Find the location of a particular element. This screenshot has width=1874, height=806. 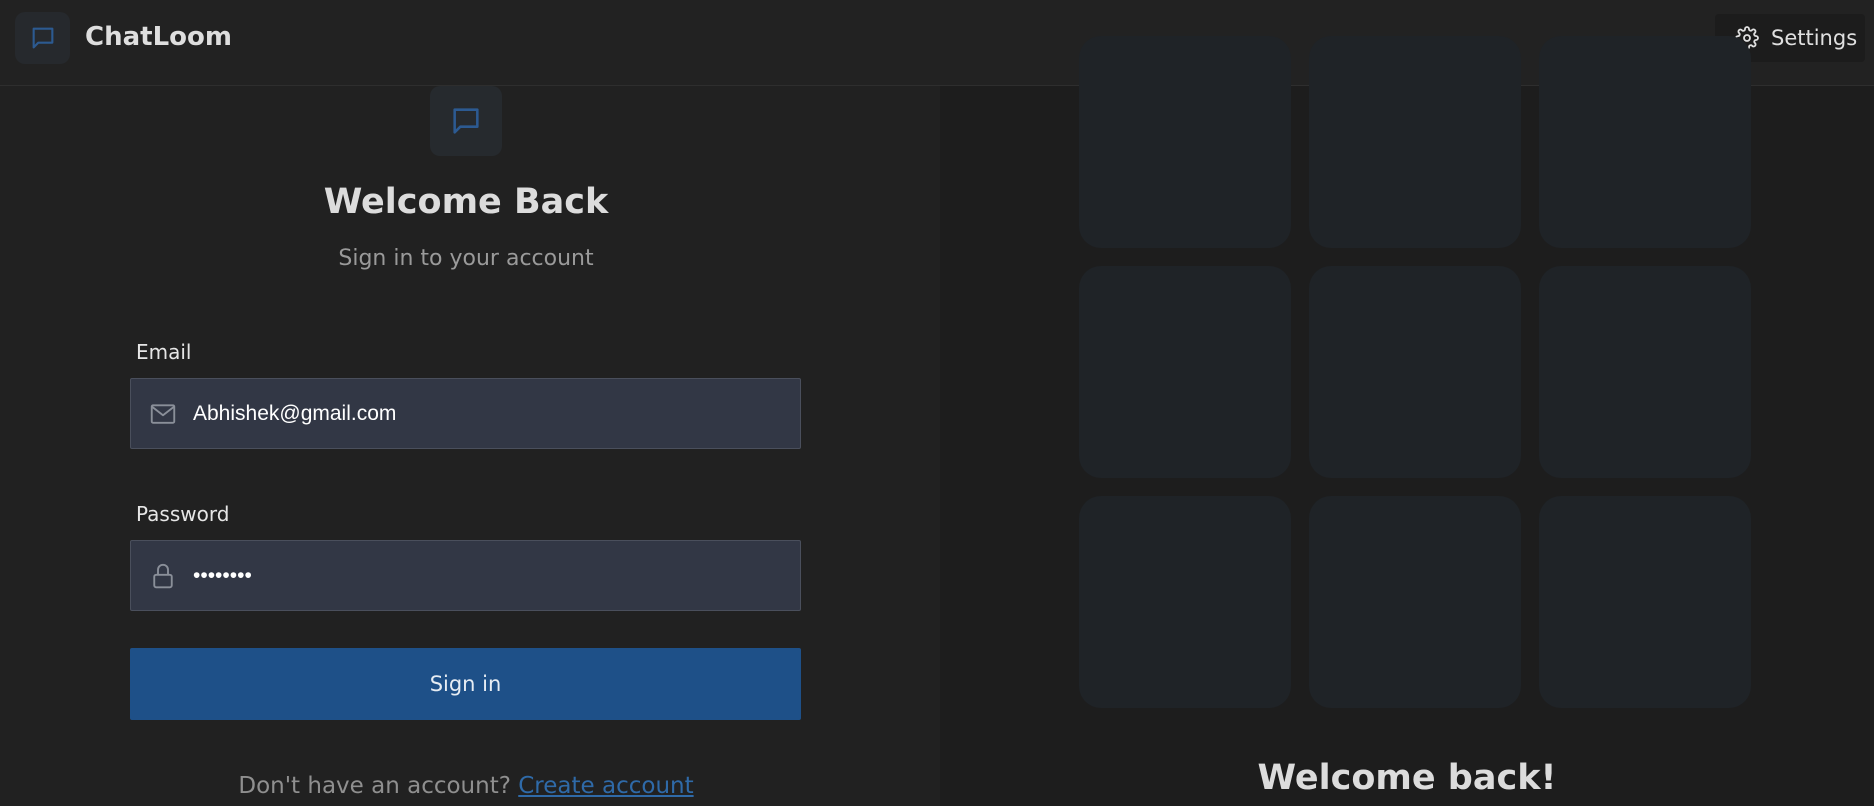

password-field is located at coordinates (465, 575).